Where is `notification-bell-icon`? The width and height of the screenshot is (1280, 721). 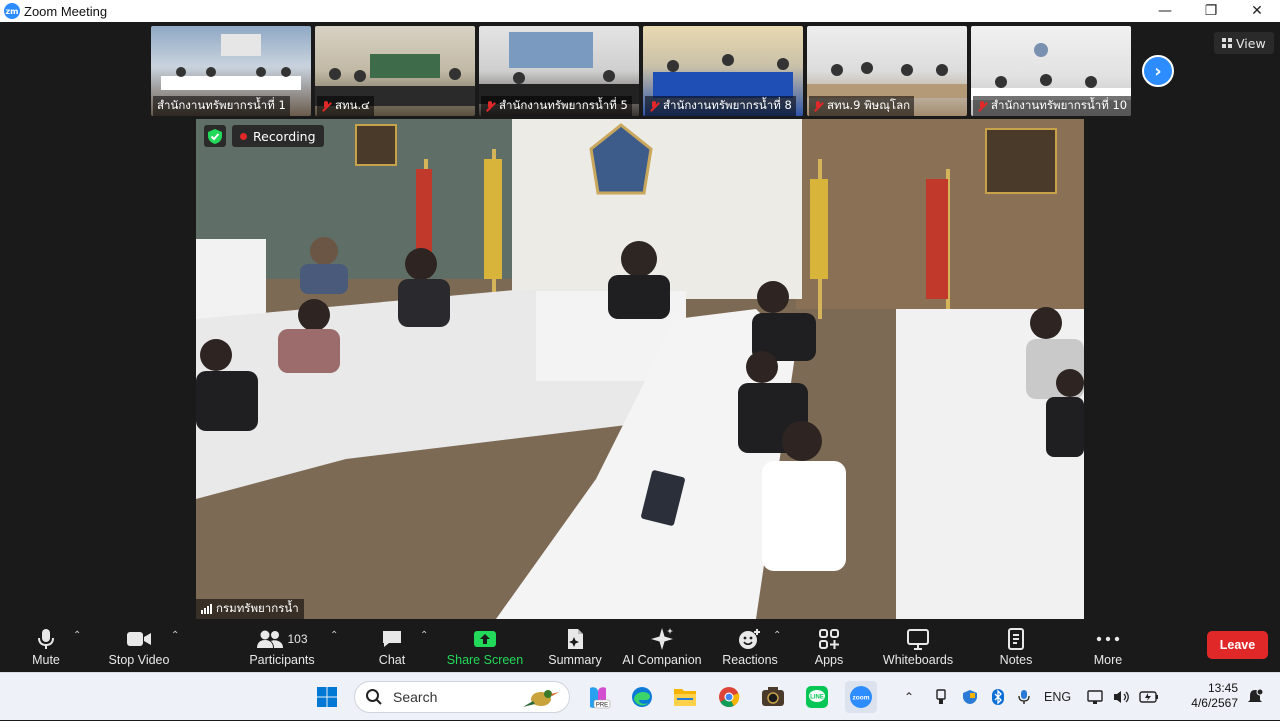 notification-bell-icon is located at coordinates (1255, 697).